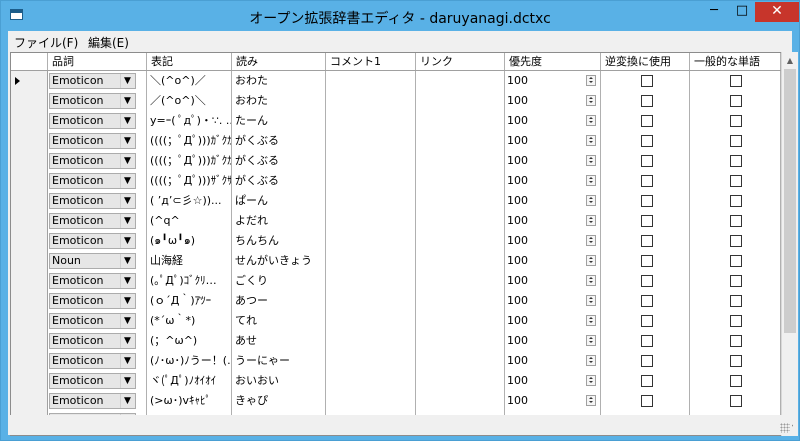 The height and width of the screenshot is (441, 800). What do you see at coordinates (645, 61) in the screenshot?
I see `header-reverse-col: 逆変換に使用` at bounding box center [645, 61].